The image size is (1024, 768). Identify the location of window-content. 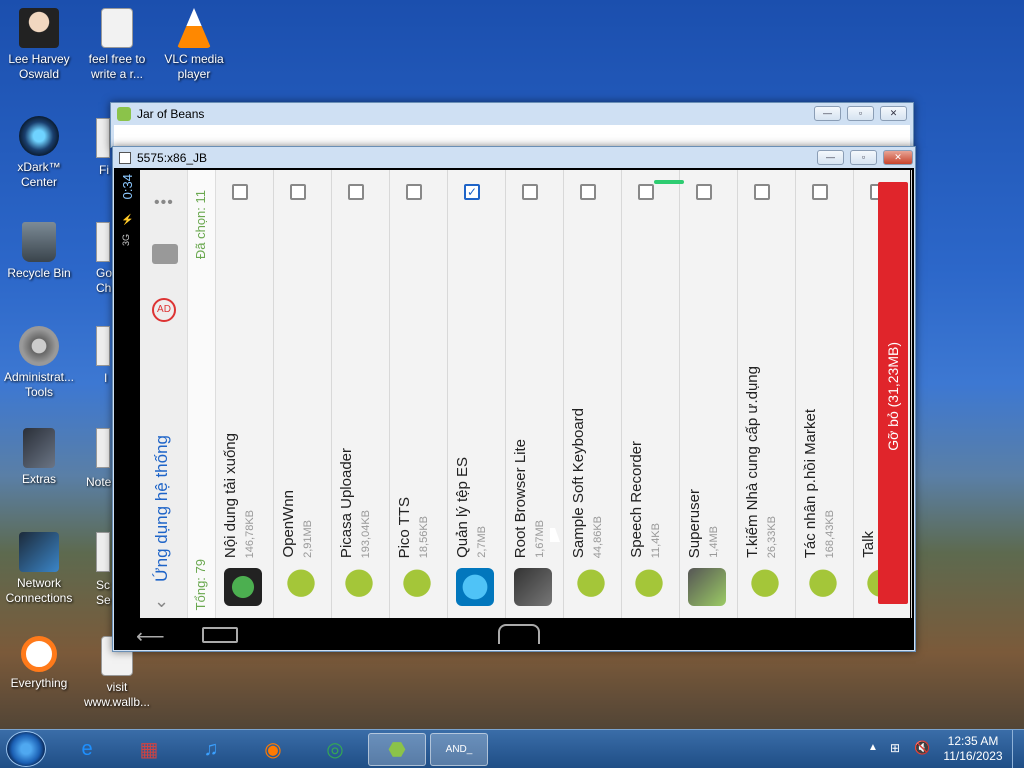
(512, 136).